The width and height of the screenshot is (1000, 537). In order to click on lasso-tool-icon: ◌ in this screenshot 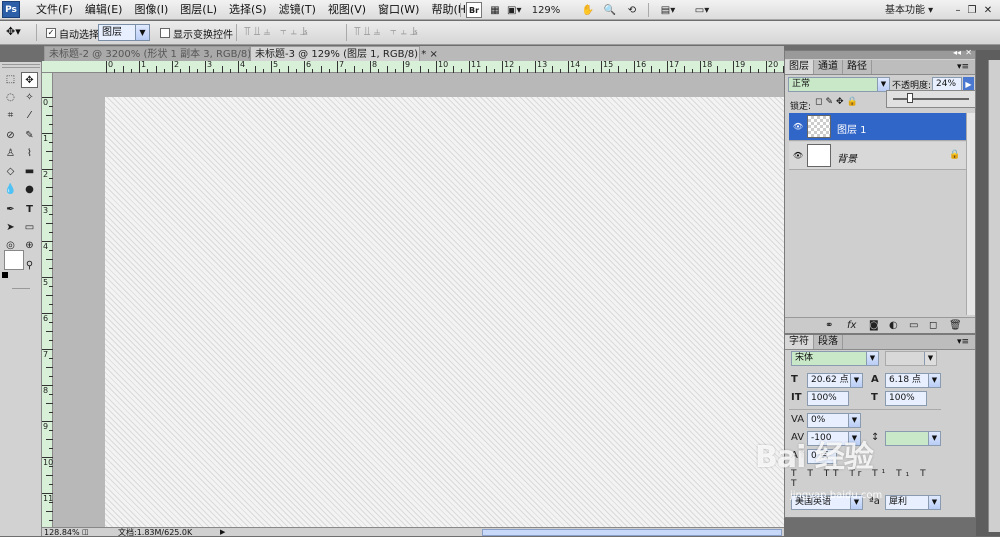, I will do `click(10, 98)`.